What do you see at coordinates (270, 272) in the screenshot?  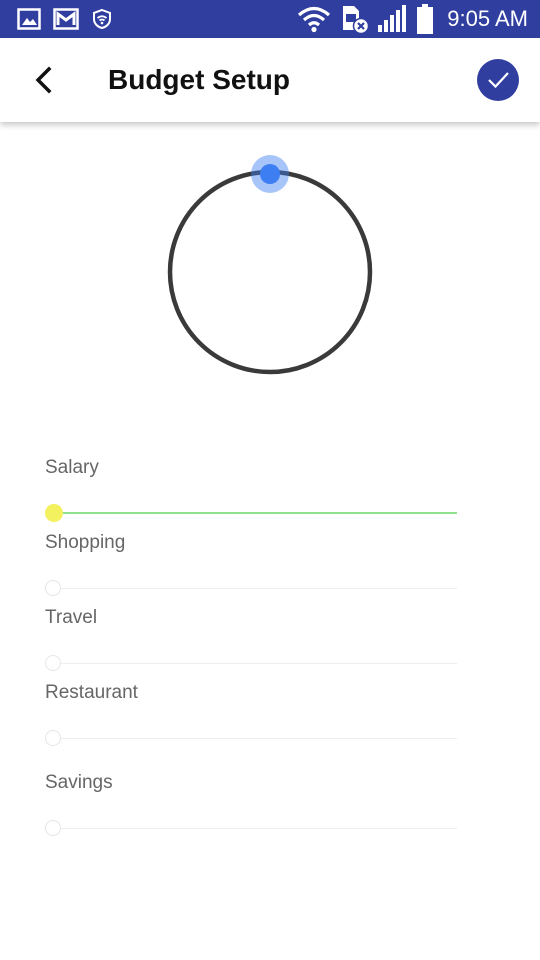 I see `dial-ring` at bounding box center [270, 272].